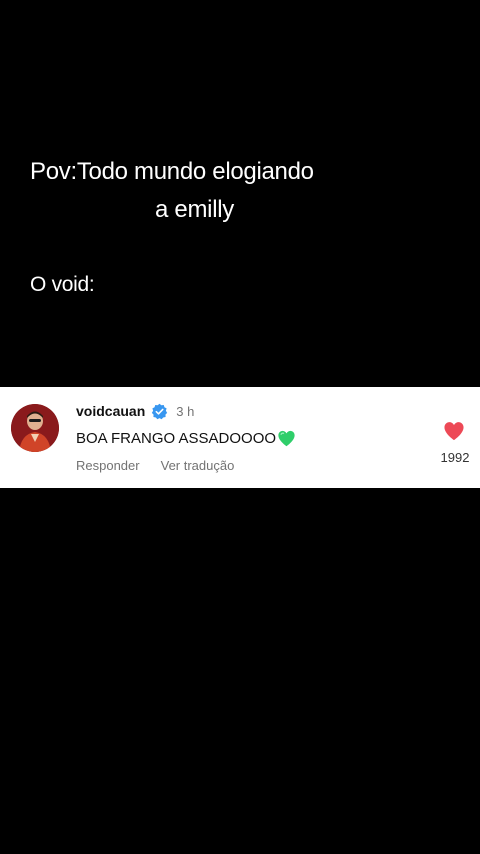 The height and width of the screenshot is (854, 480). Describe the element at coordinates (155, 465) in the screenshot. I see `comment-actions: Responder Ver tradução` at that location.